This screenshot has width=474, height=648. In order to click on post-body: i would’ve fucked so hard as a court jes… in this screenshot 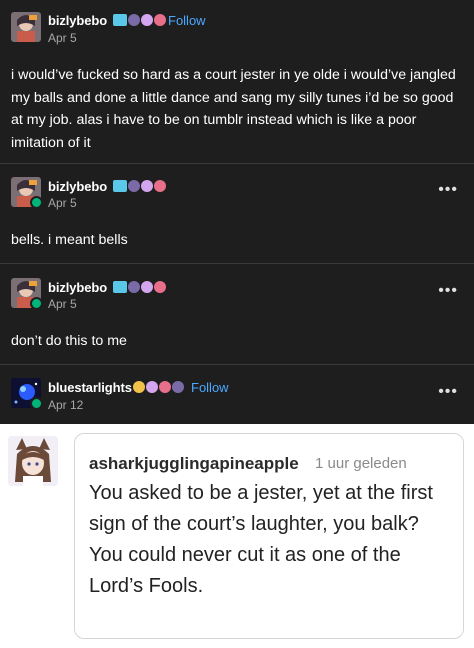, I will do `click(233, 109)`.